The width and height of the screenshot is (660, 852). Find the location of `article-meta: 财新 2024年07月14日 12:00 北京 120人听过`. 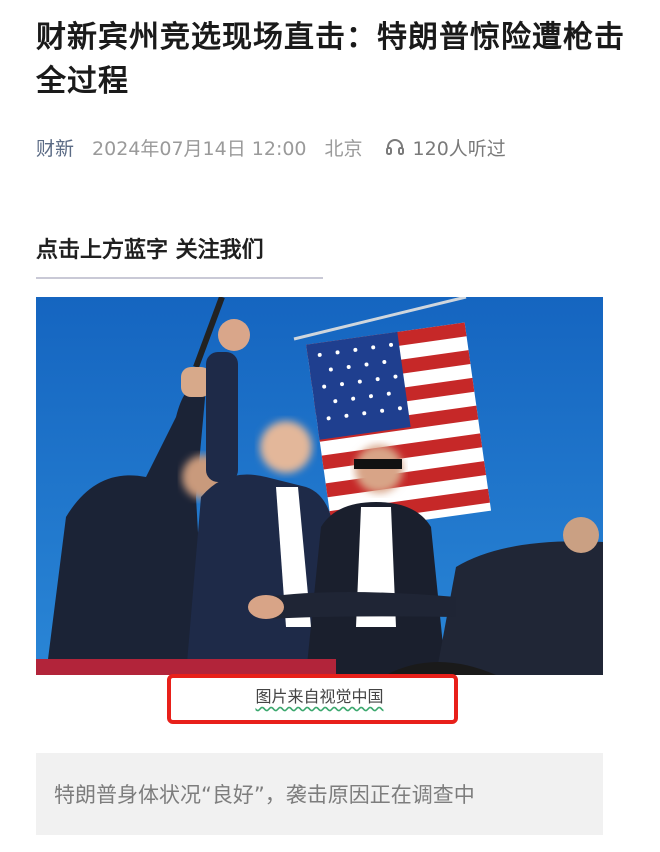

article-meta: 财新 2024年07月14日 12:00 北京 120人听过 is located at coordinates (271, 147).